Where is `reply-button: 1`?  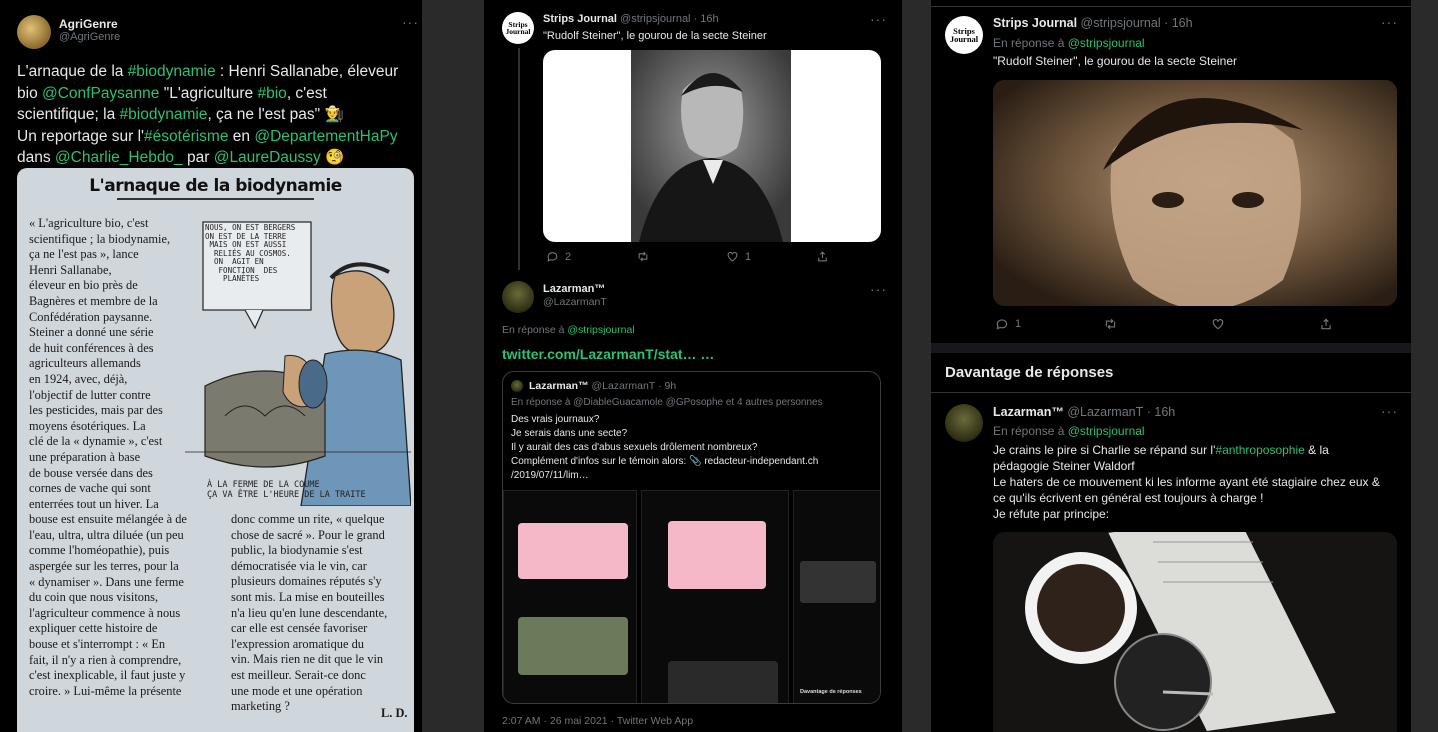 reply-button: 1 is located at coordinates (1049, 324).